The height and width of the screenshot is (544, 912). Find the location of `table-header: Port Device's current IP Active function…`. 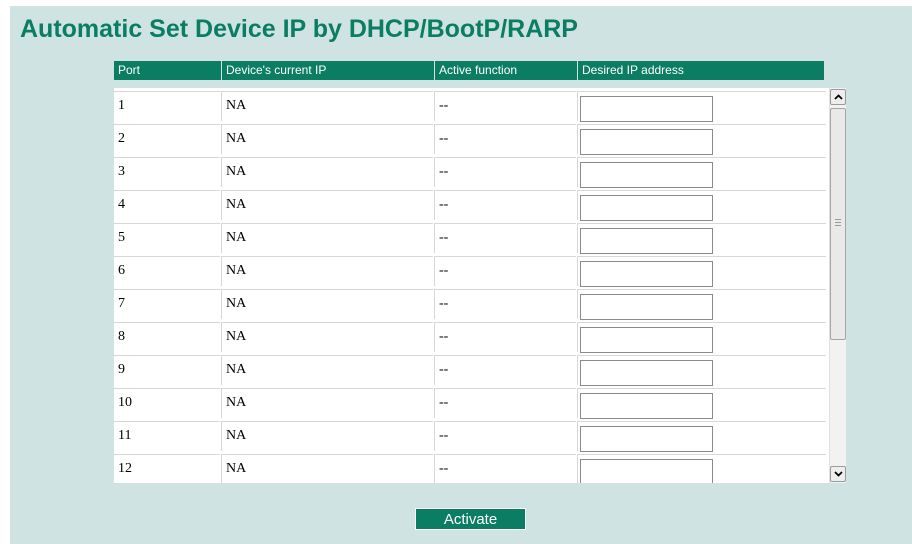

table-header: Port Device's current IP Active function… is located at coordinates (469, 70).